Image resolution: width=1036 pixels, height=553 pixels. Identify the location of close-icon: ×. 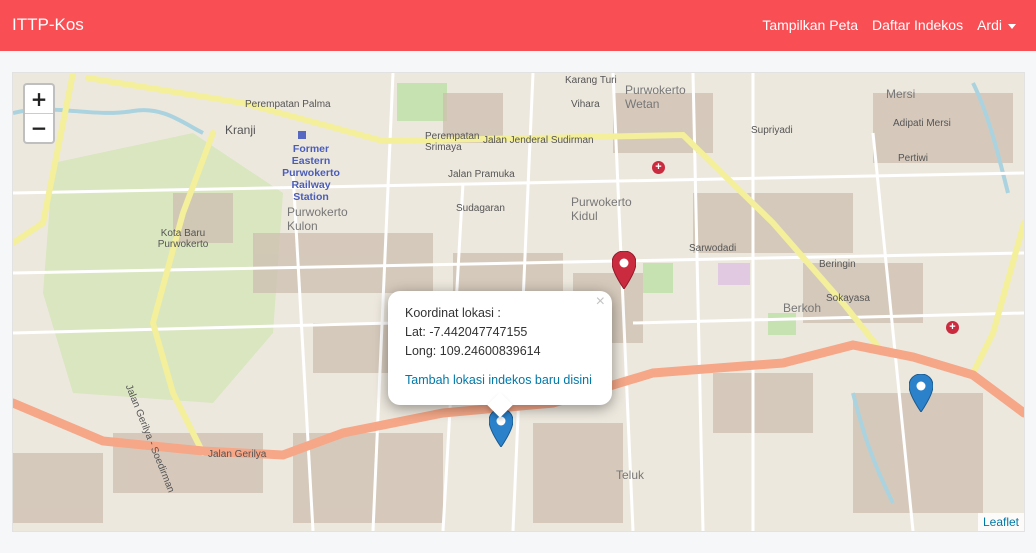
(600, 302).